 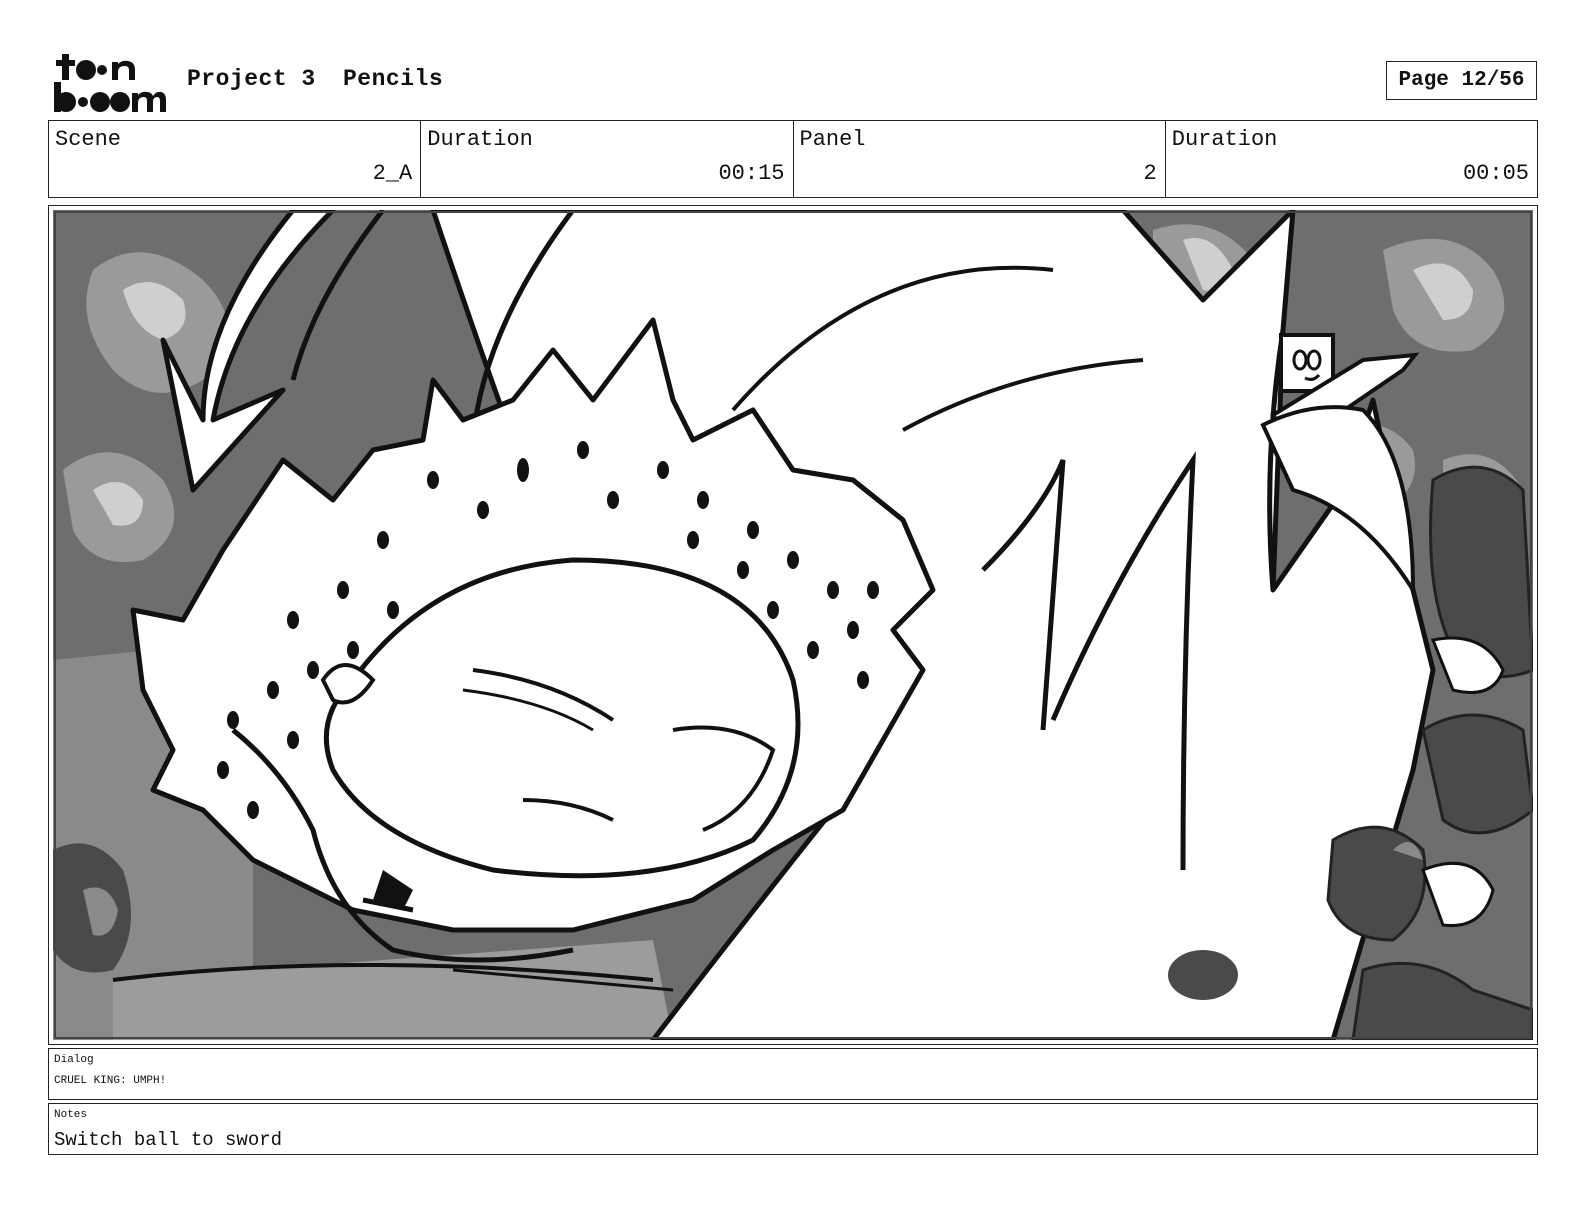 What do you see at coordinates (480, 139) in the screenshot?
I see `scene-duration-label: Duration` at bounding box center [480, 139].